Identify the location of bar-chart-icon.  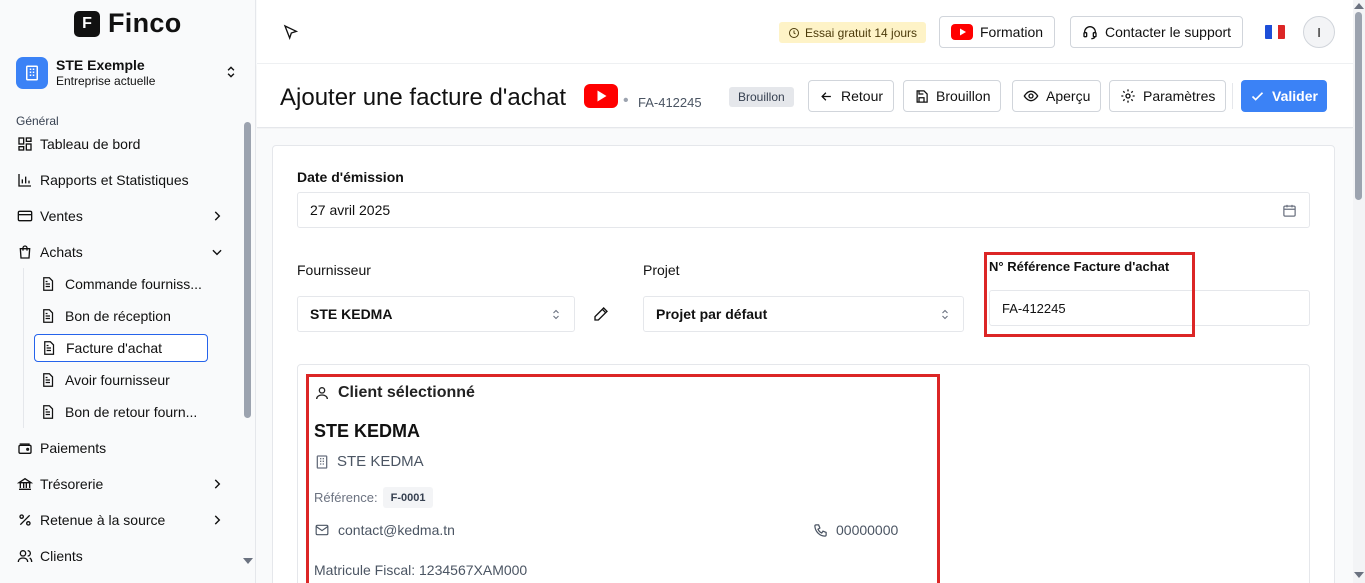
(25, 180).